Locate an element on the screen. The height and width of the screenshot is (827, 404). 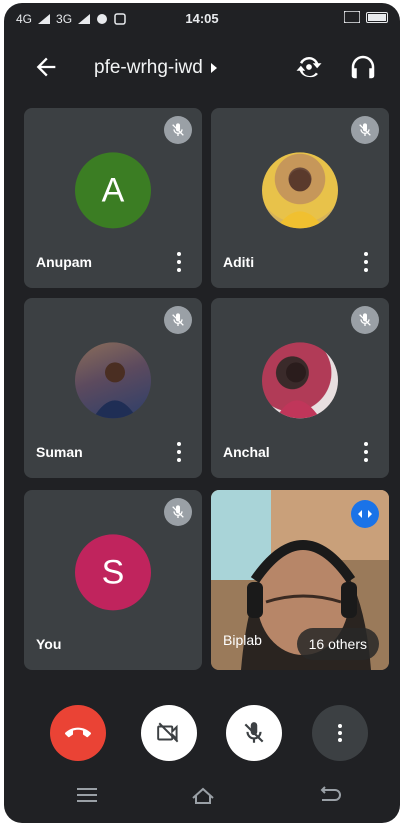
videocam-off-icon is located at coordinates (168, 732).